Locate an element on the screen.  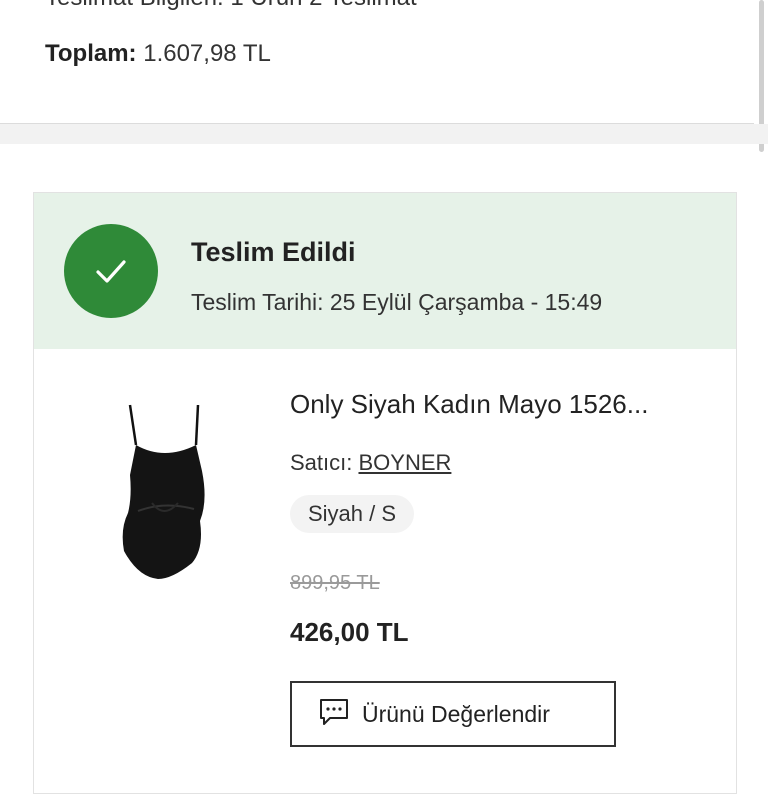
delivery-date: Teslim Tarihi: 25 Eylül Çarşamba - 15:49 is located at coordinates (397, 302).